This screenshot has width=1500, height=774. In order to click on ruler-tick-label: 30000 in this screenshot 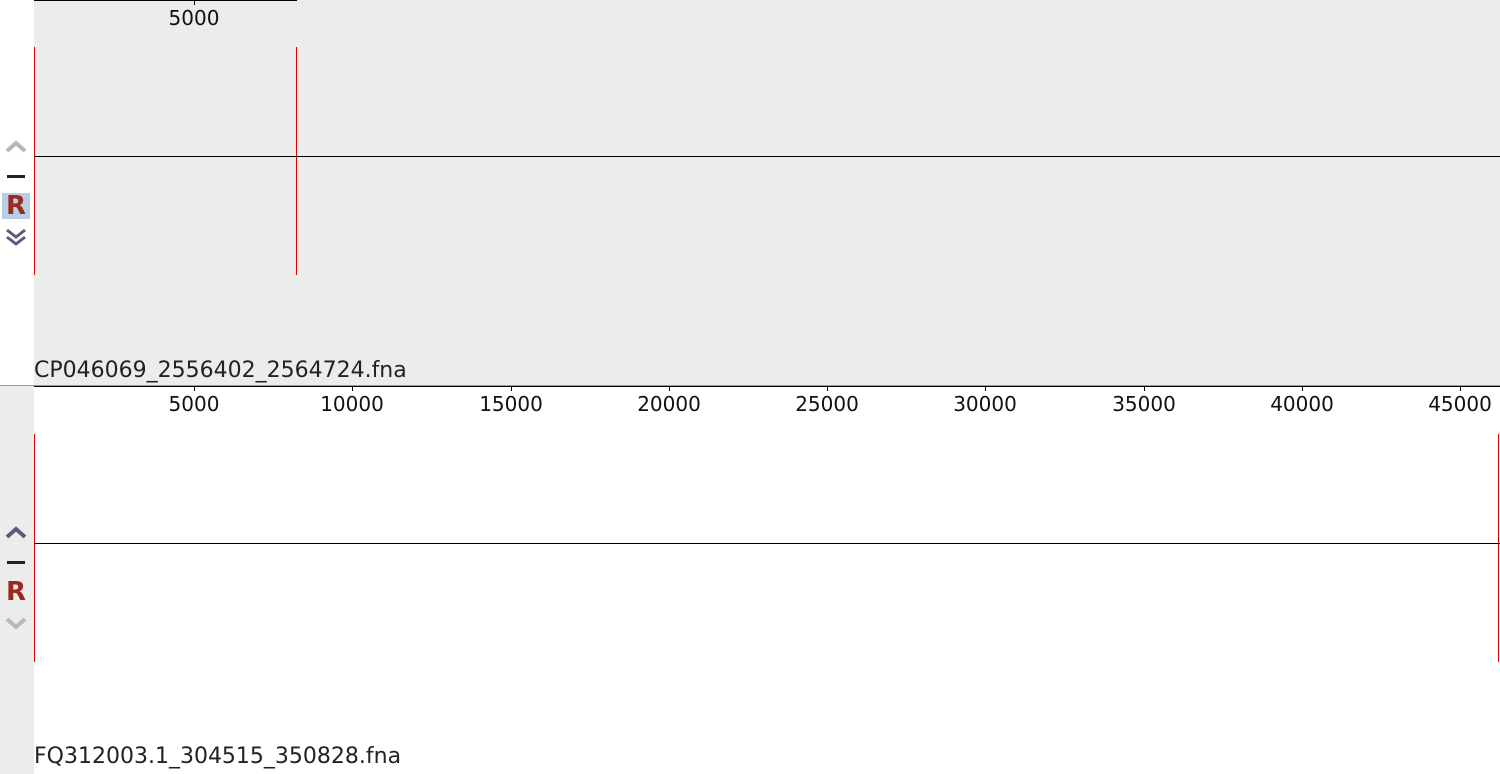, I will do `click(985, 404)`.